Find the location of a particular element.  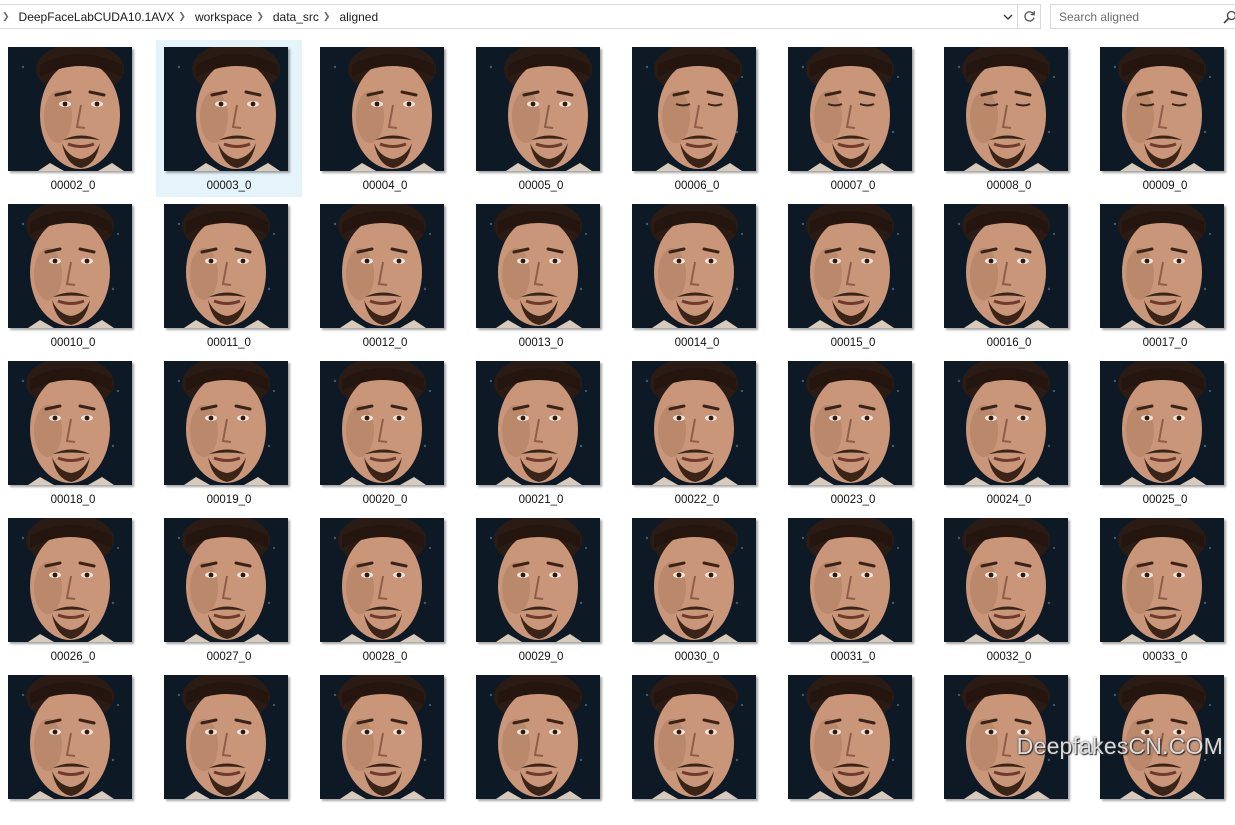

file-tile: 00002_0 is located at coordinates (73, 118).